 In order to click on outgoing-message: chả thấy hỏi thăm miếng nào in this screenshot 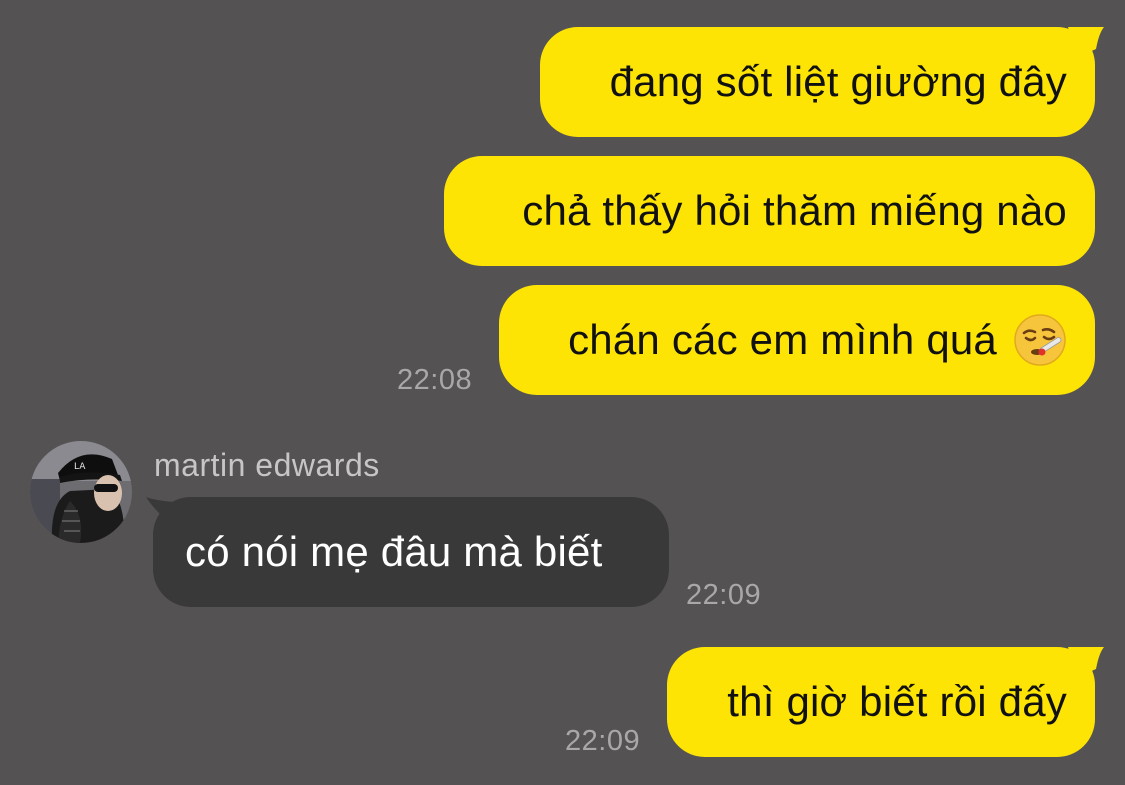, I will do `click(769, 211)`.